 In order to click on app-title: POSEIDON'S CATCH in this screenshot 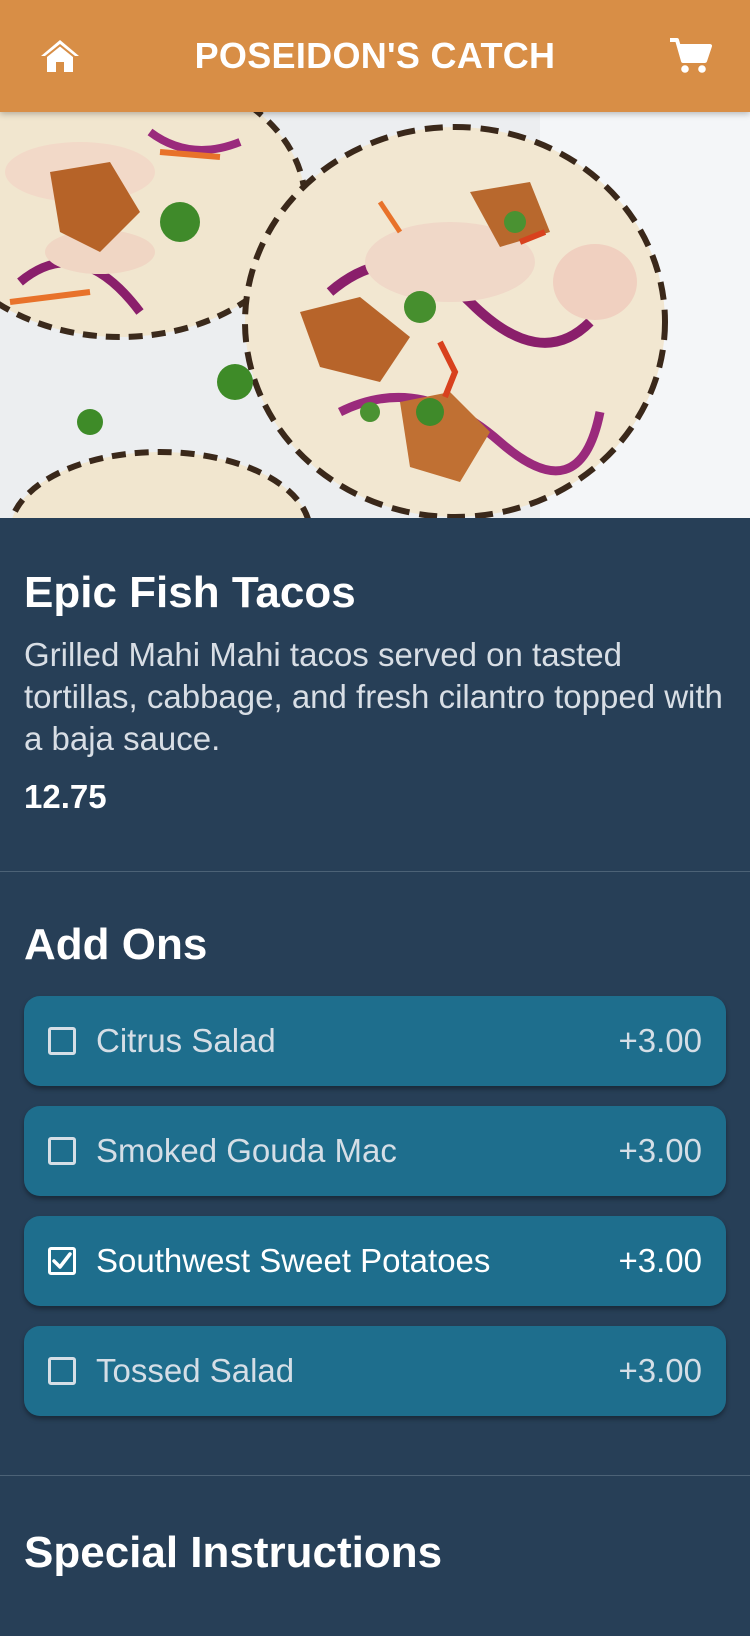, I will do `click(375, 55)`.